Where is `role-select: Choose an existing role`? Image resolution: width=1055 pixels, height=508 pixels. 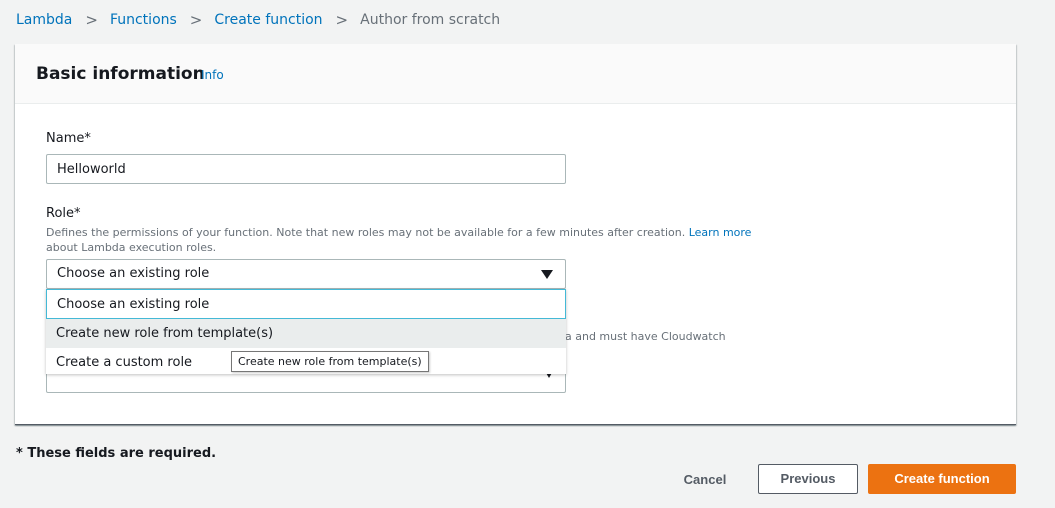 role-select: Choose an existing role is located at coordinates (306, 274).